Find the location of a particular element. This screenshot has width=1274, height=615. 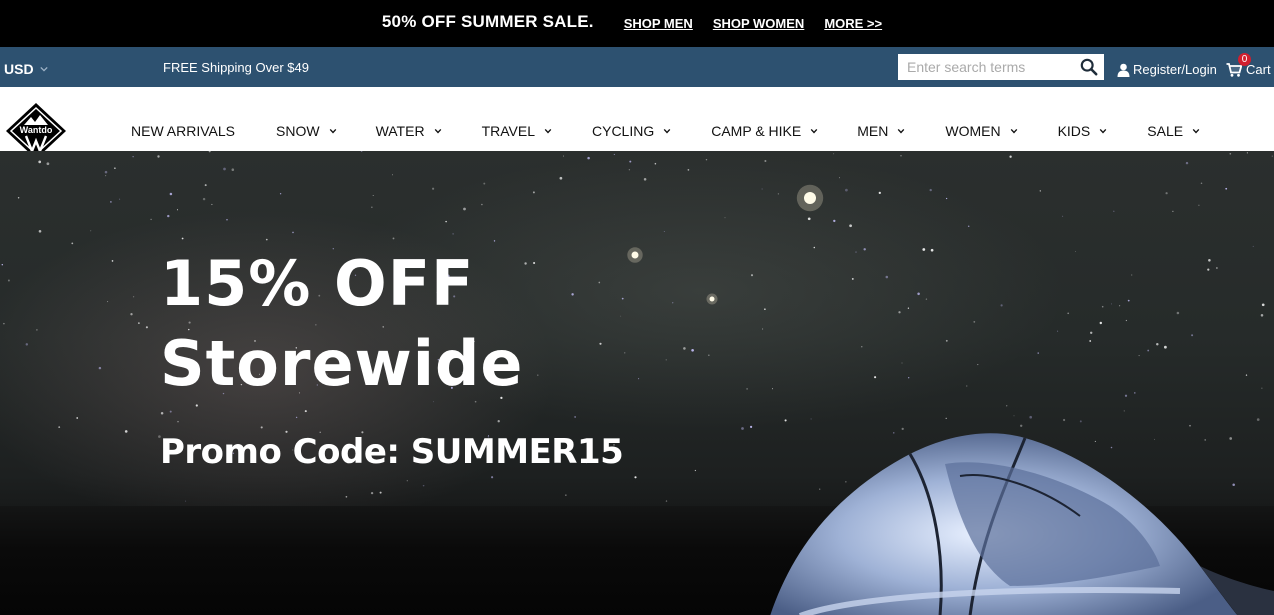

free-shipping-notice: FREE Shipping Over $49 is located at coordinates (236, 67).